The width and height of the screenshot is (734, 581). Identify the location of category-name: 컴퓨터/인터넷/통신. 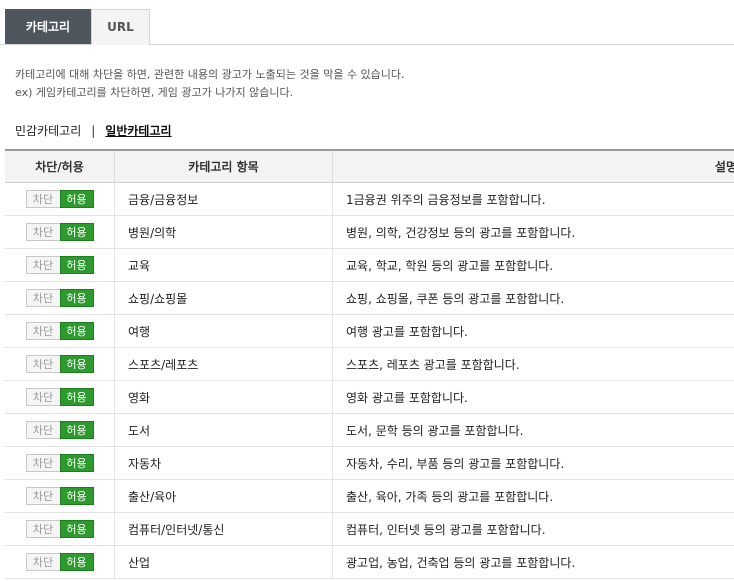
(223, 529).